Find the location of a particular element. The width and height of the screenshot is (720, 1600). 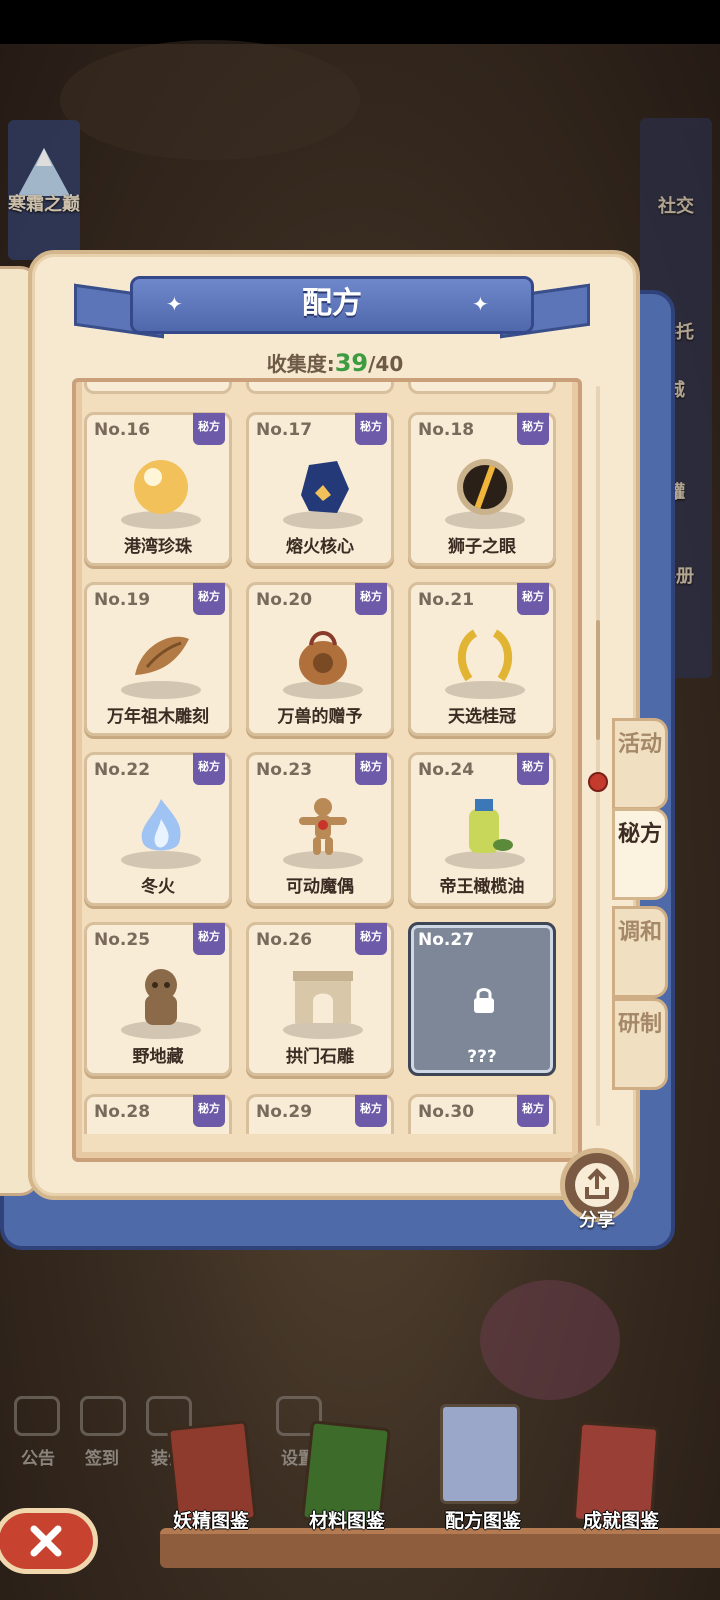

recipe-card: No.18 秘方 狮子之眼 is located at coordinates (482, 489).